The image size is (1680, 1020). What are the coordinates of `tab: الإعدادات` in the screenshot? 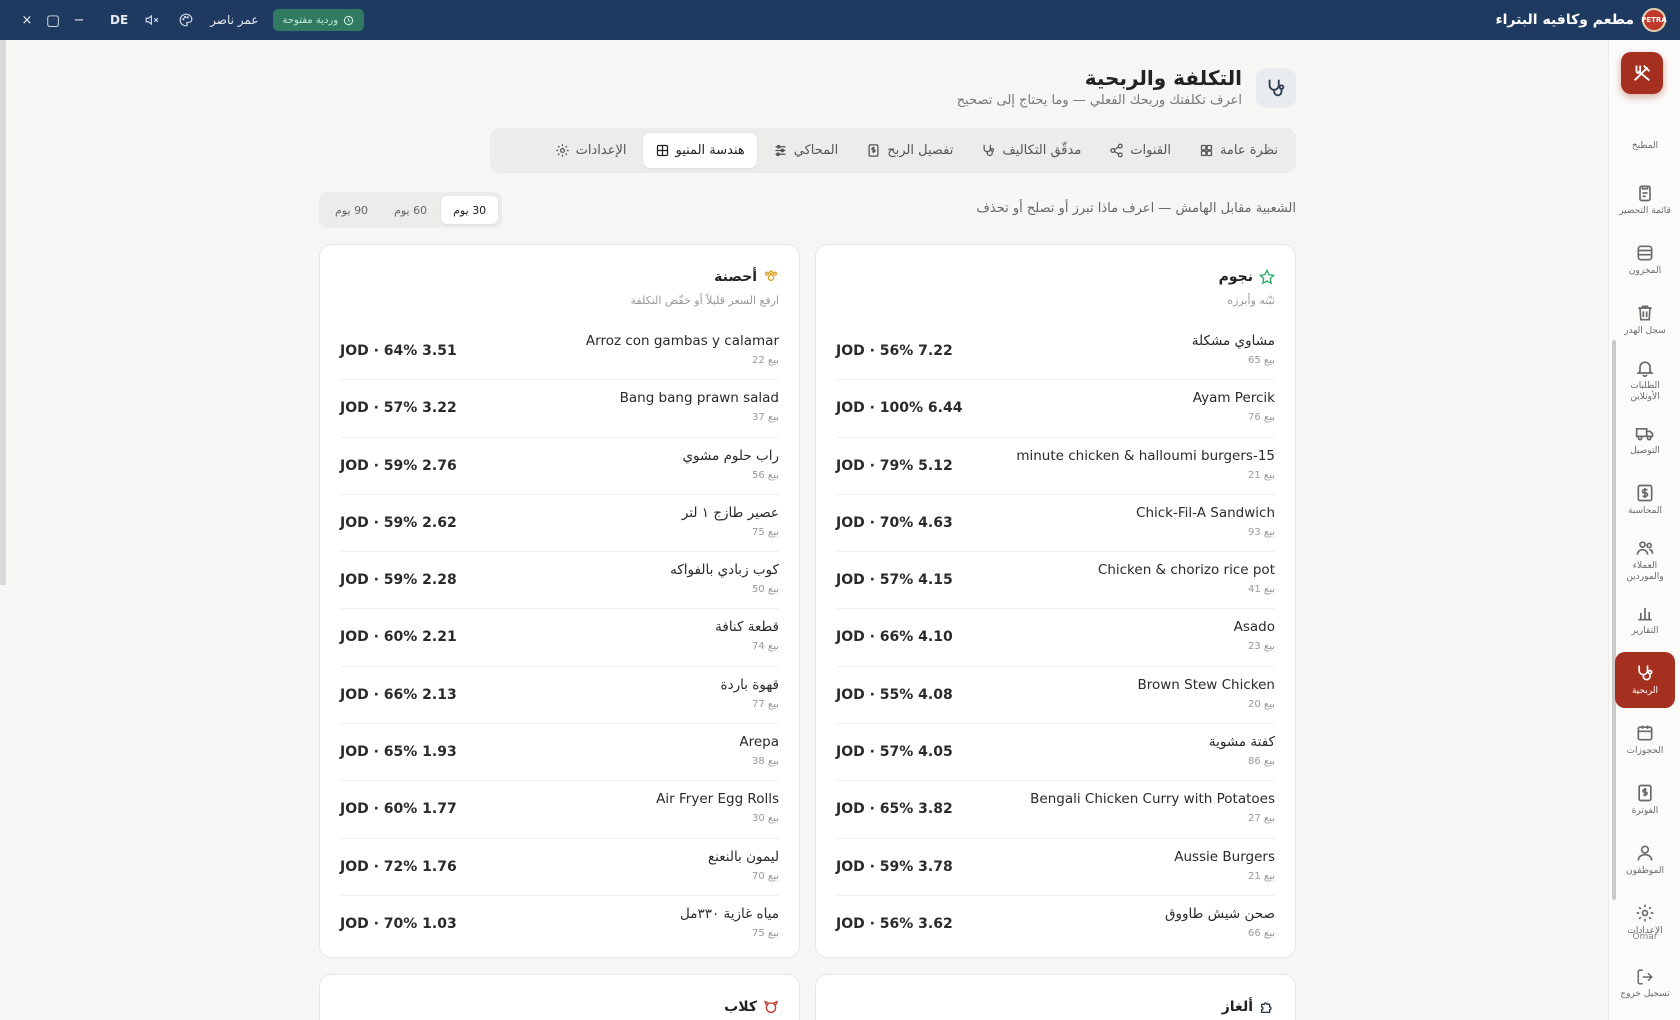 It's located at (591, 150).